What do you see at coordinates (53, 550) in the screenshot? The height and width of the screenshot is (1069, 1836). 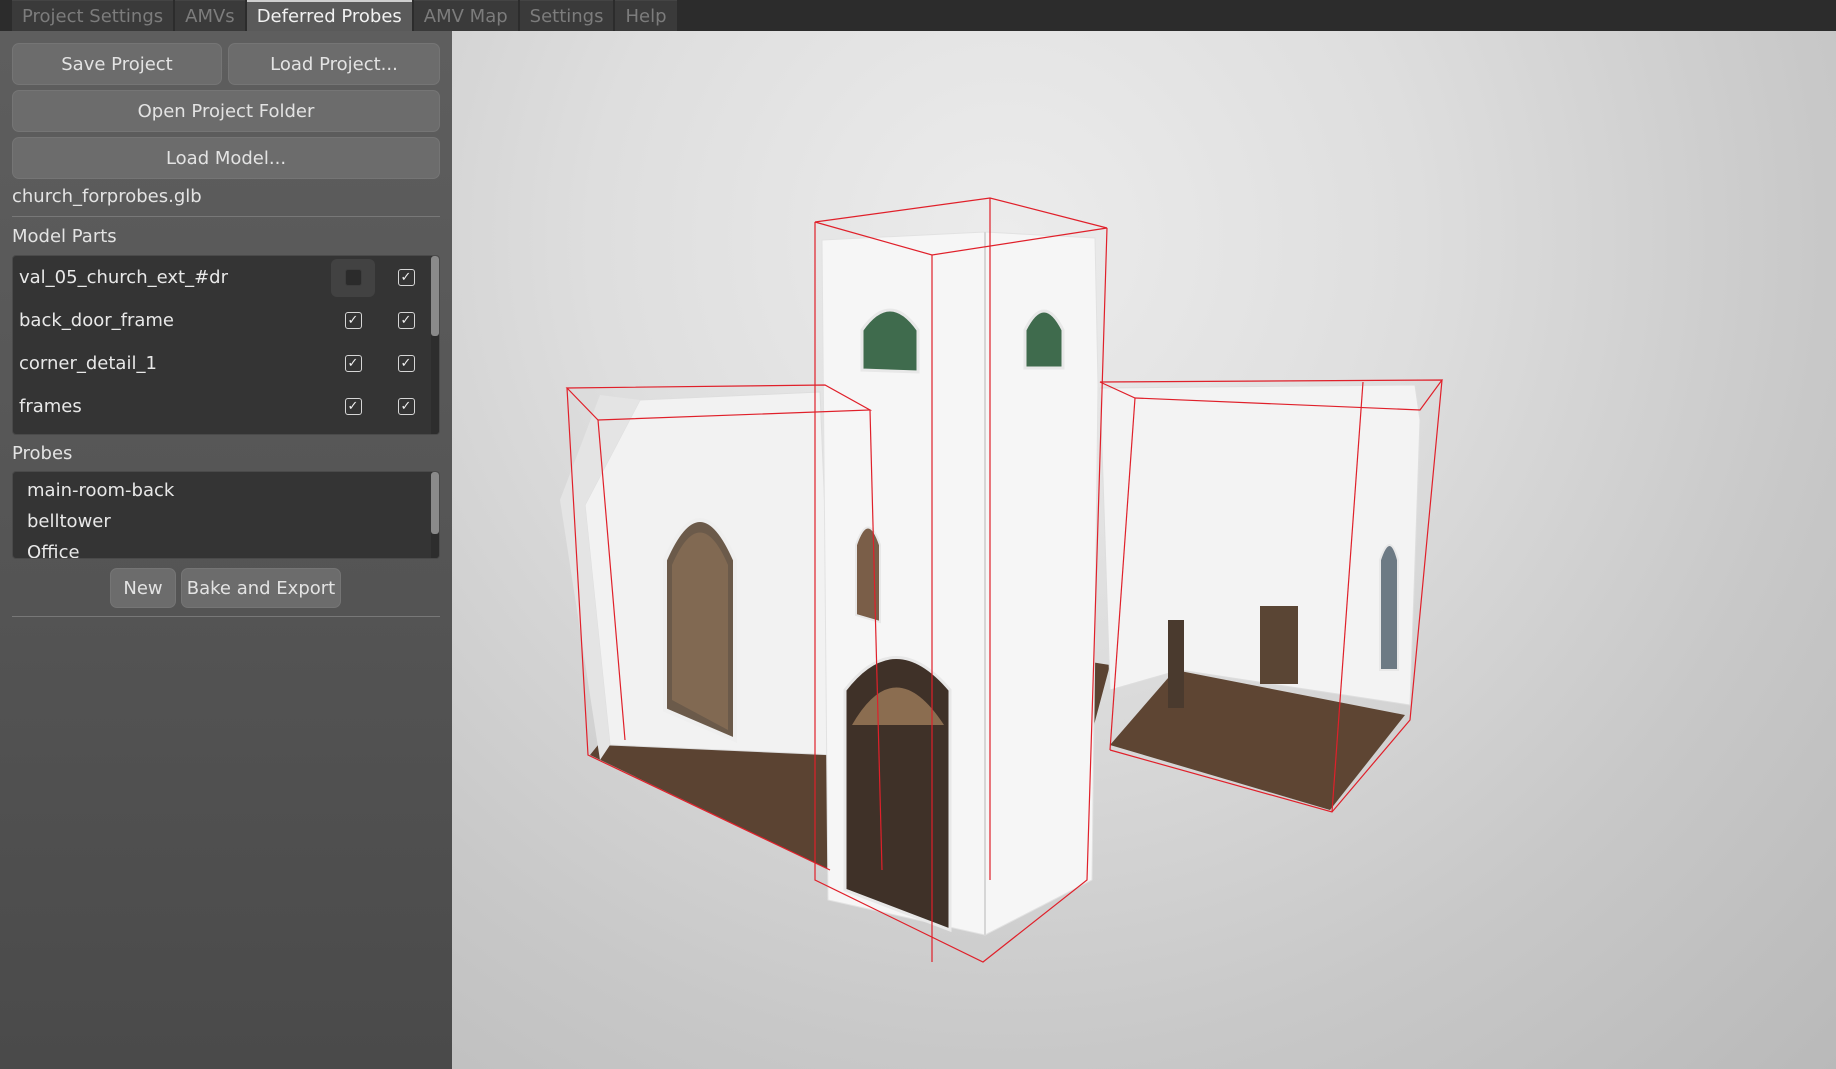 I see `probe-item-office: Office` at bounding box center [53, 550].